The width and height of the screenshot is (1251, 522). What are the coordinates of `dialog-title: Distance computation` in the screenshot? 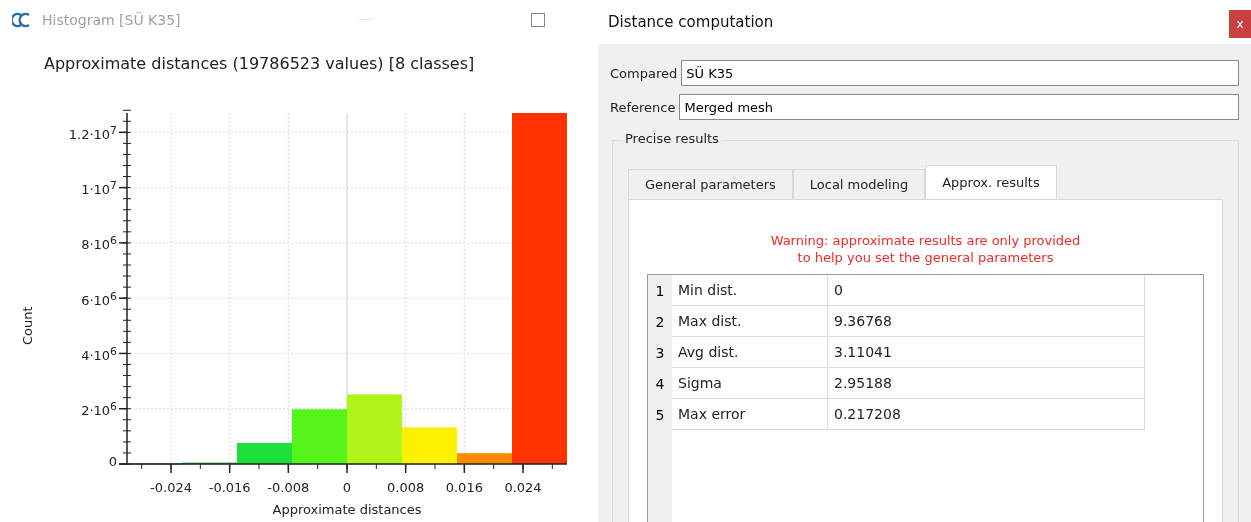 It's located at (691, 22).